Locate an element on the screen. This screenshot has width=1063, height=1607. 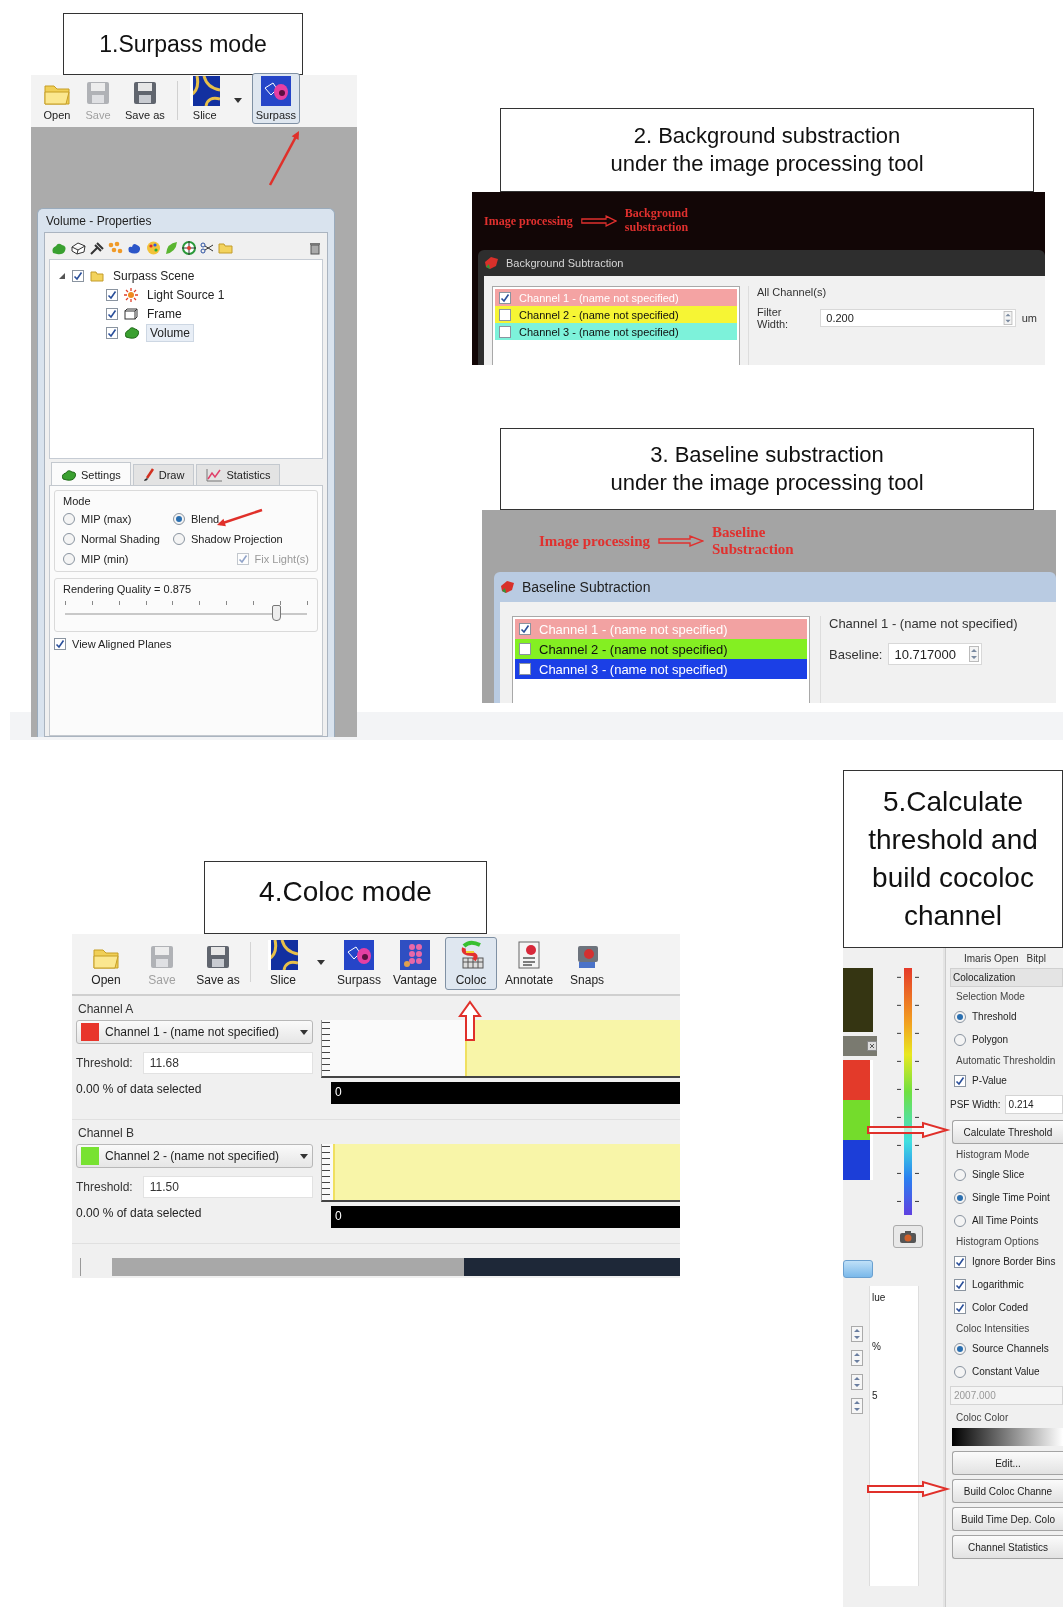
button: Build Time Dep. Colo is located at coordinates (1007, 1519).